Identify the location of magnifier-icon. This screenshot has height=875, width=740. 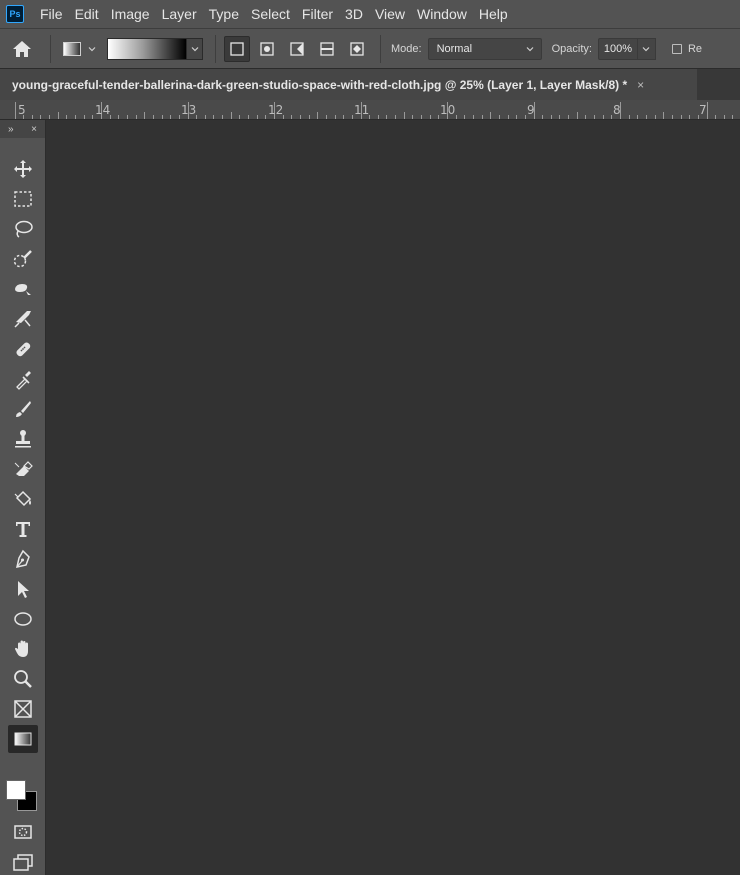
(23, 679).